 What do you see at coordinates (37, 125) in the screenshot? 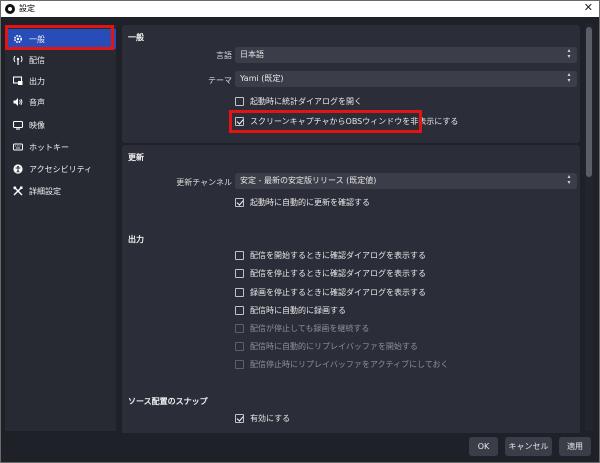
I see `sidebar-item-label: 映像` at bounding box center [37, 125].